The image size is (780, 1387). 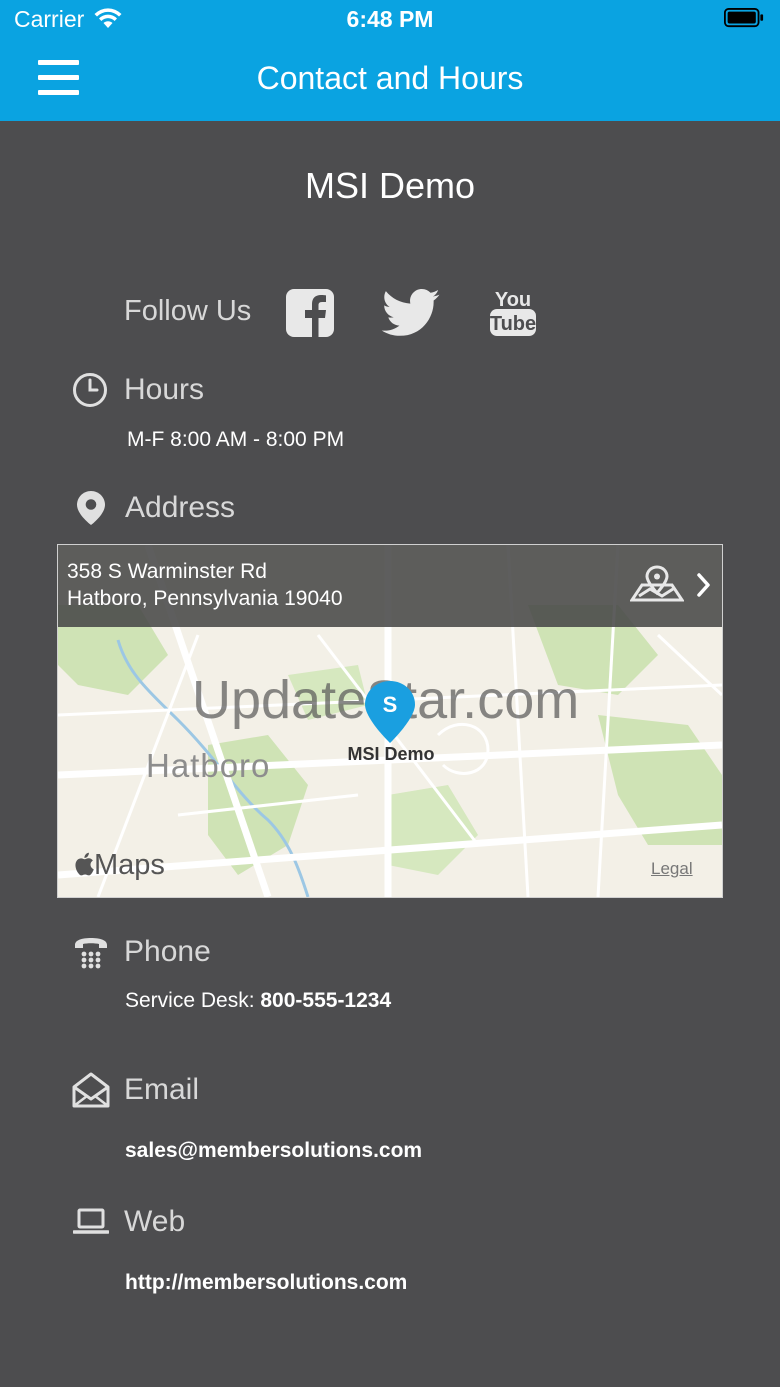 I want to click on map-legal-link: Legal, so click(x=672, y=869).